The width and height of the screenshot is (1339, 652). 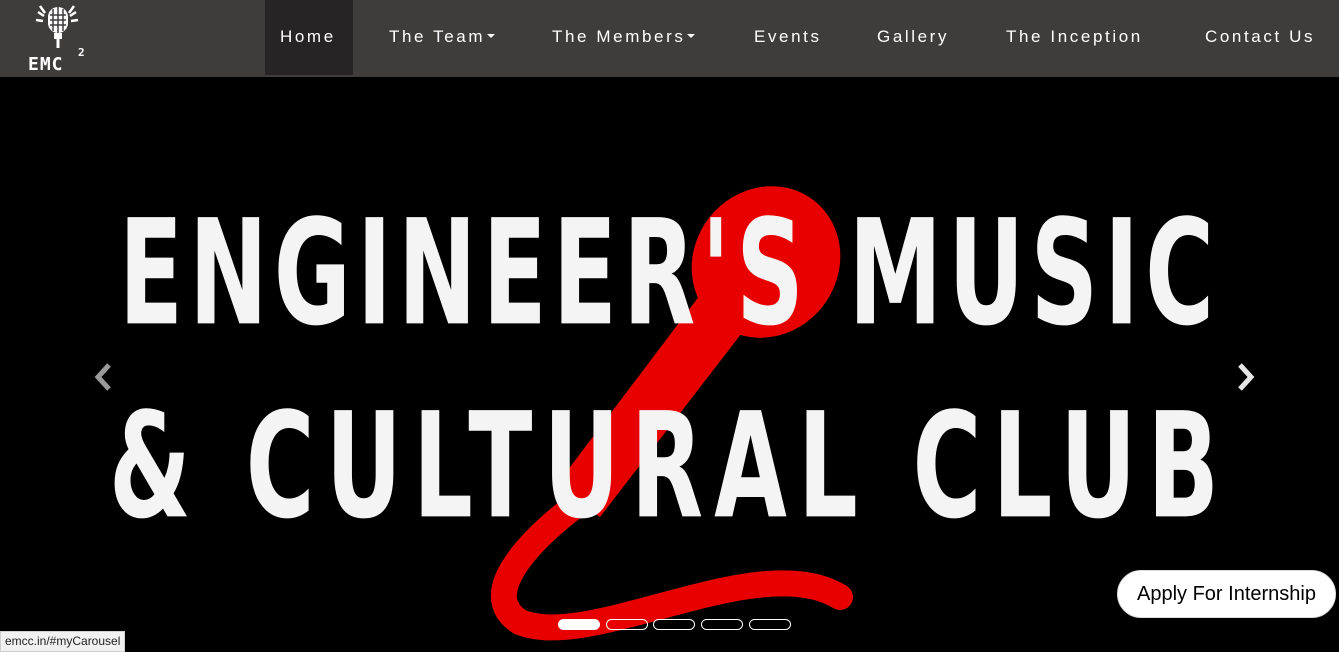 I want to click on nav-events: Events, so click(x=788, y=37).